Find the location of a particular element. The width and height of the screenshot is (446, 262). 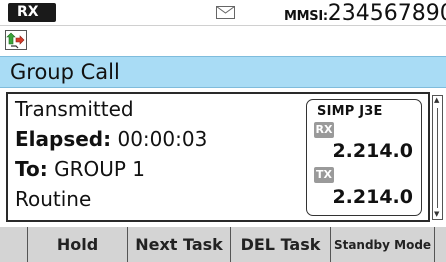

call-category: Routine is located at coordinates (53, 199).